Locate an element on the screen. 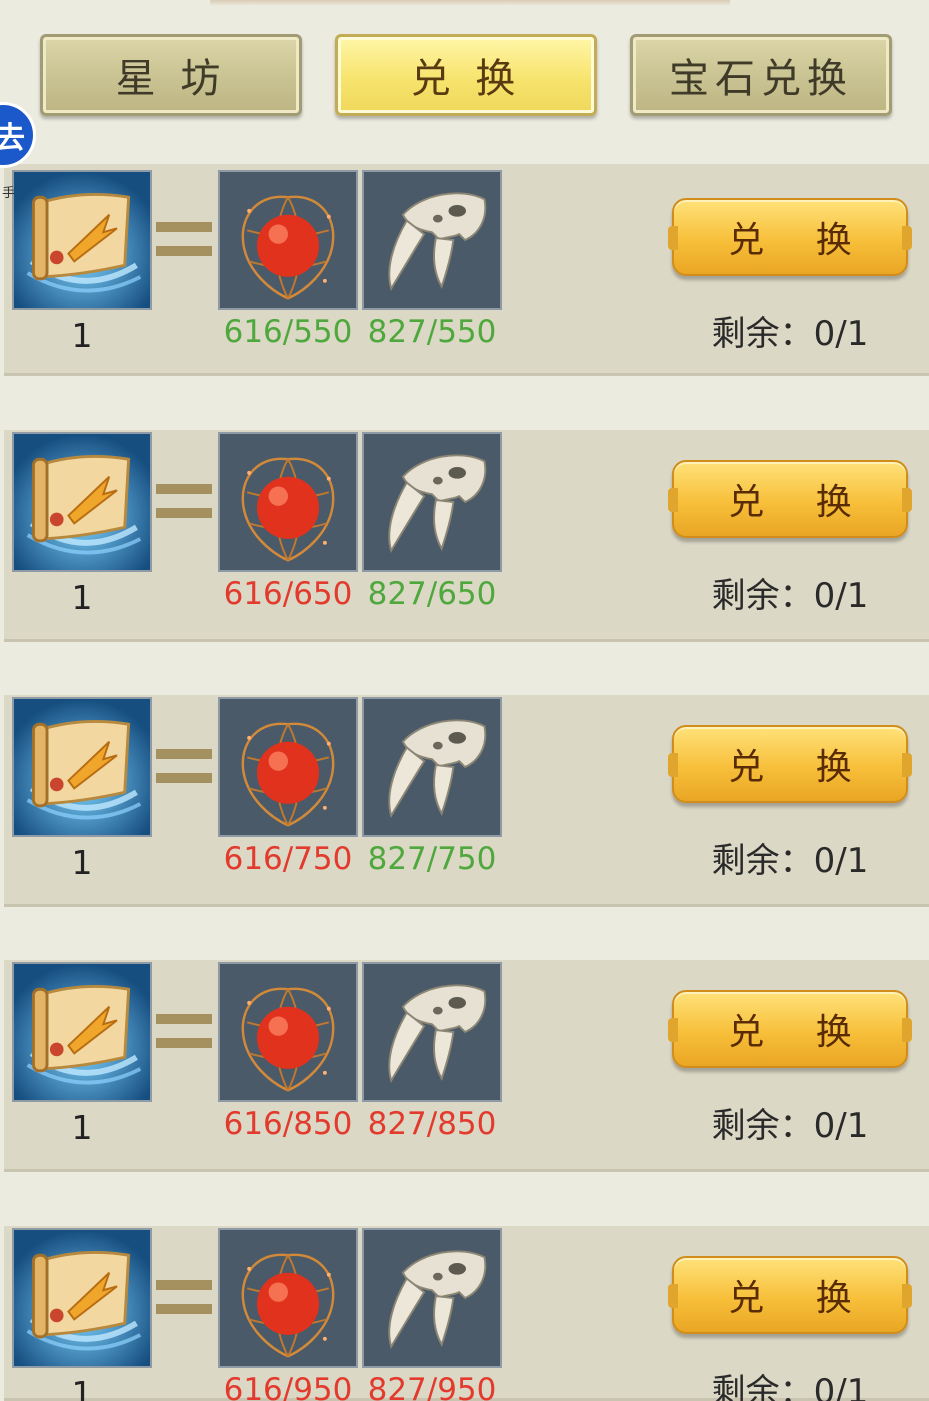  exchange-row: 1 616/950 827/950 兑 换 剩余：0/1 is located at coordinates (466, 1313).